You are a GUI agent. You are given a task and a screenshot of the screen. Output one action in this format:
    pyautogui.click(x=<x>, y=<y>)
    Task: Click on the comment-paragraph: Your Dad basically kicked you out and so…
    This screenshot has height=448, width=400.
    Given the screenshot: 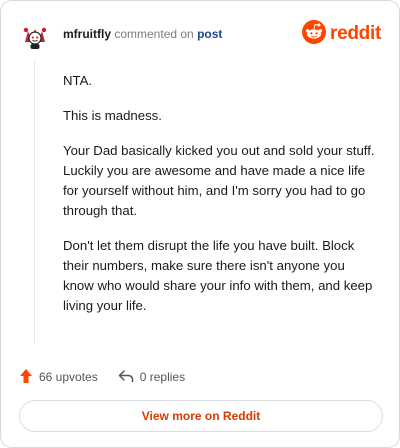 What is the action you would take?
    pyautogui.click(x=219, y=180)
    